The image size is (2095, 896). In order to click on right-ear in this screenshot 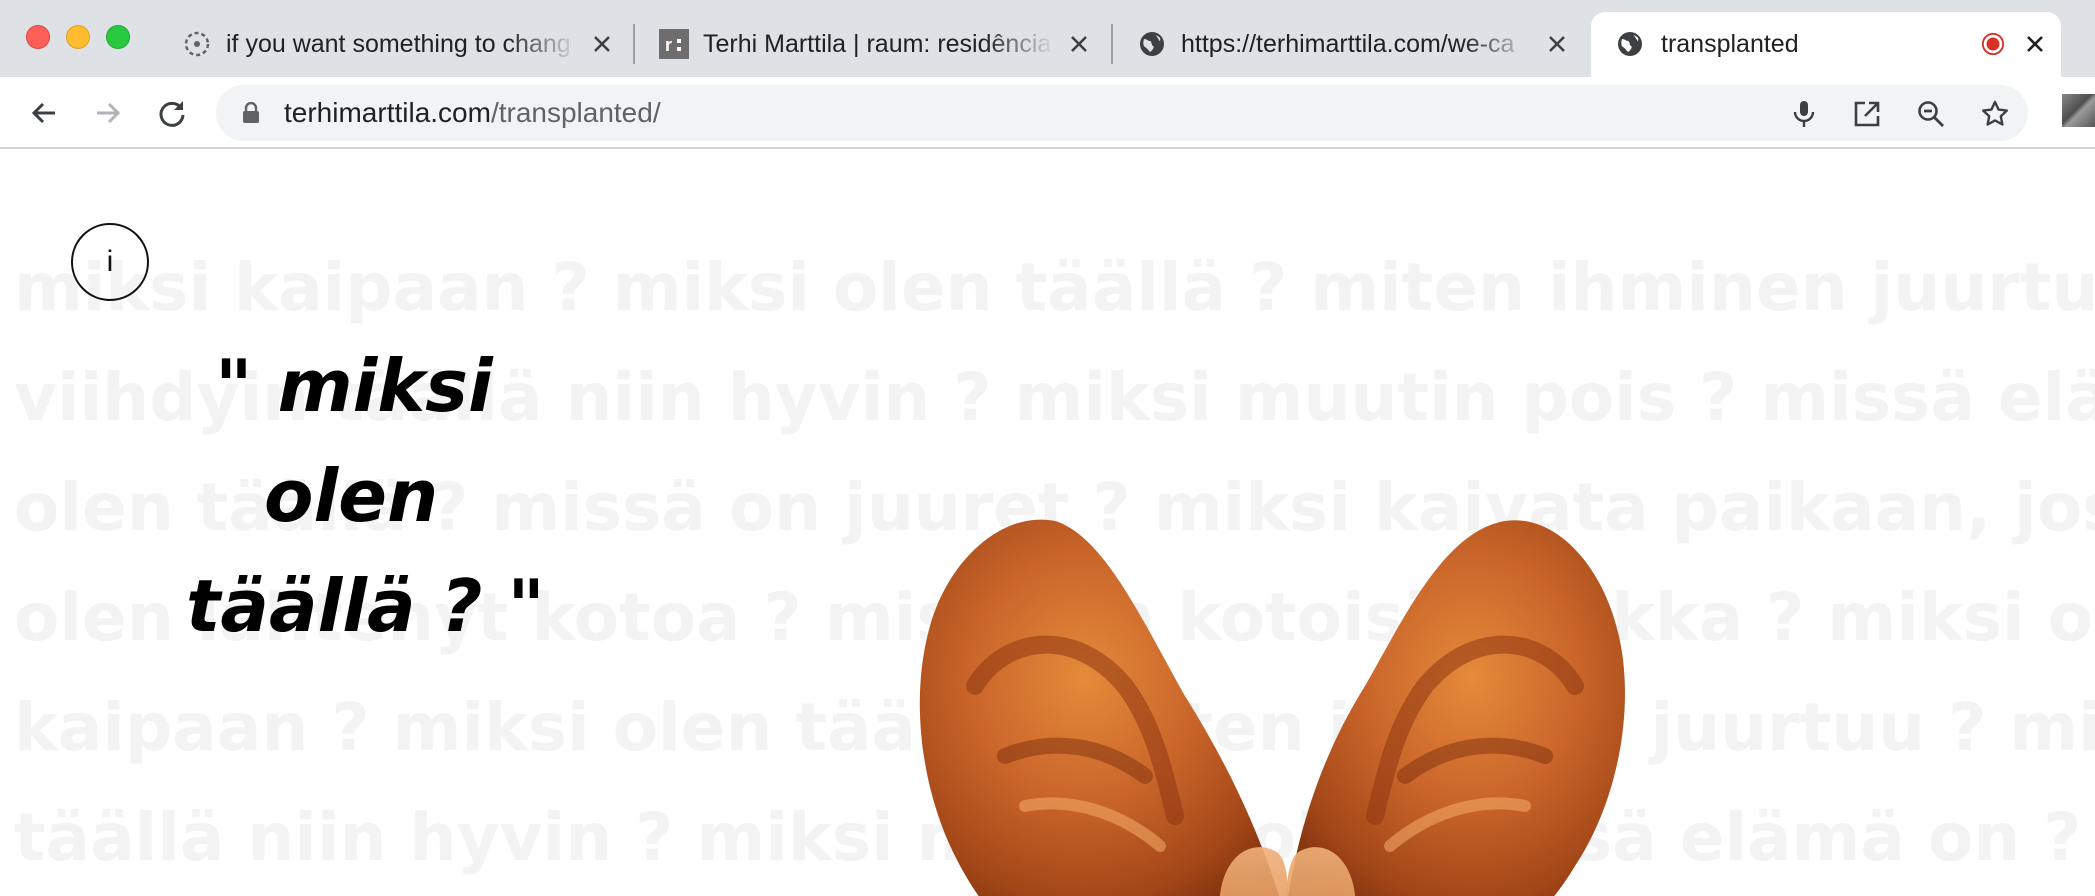, I will do `click(1456, 708)`.